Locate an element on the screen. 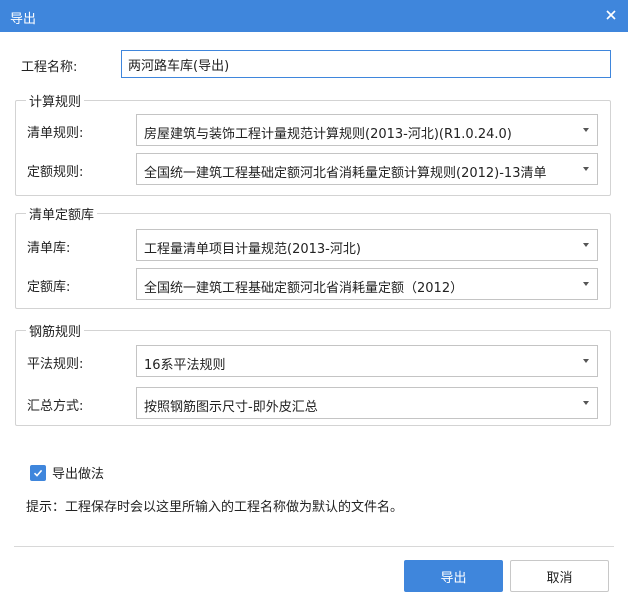  window-title: 导出 is located at coordinates (23, 19).